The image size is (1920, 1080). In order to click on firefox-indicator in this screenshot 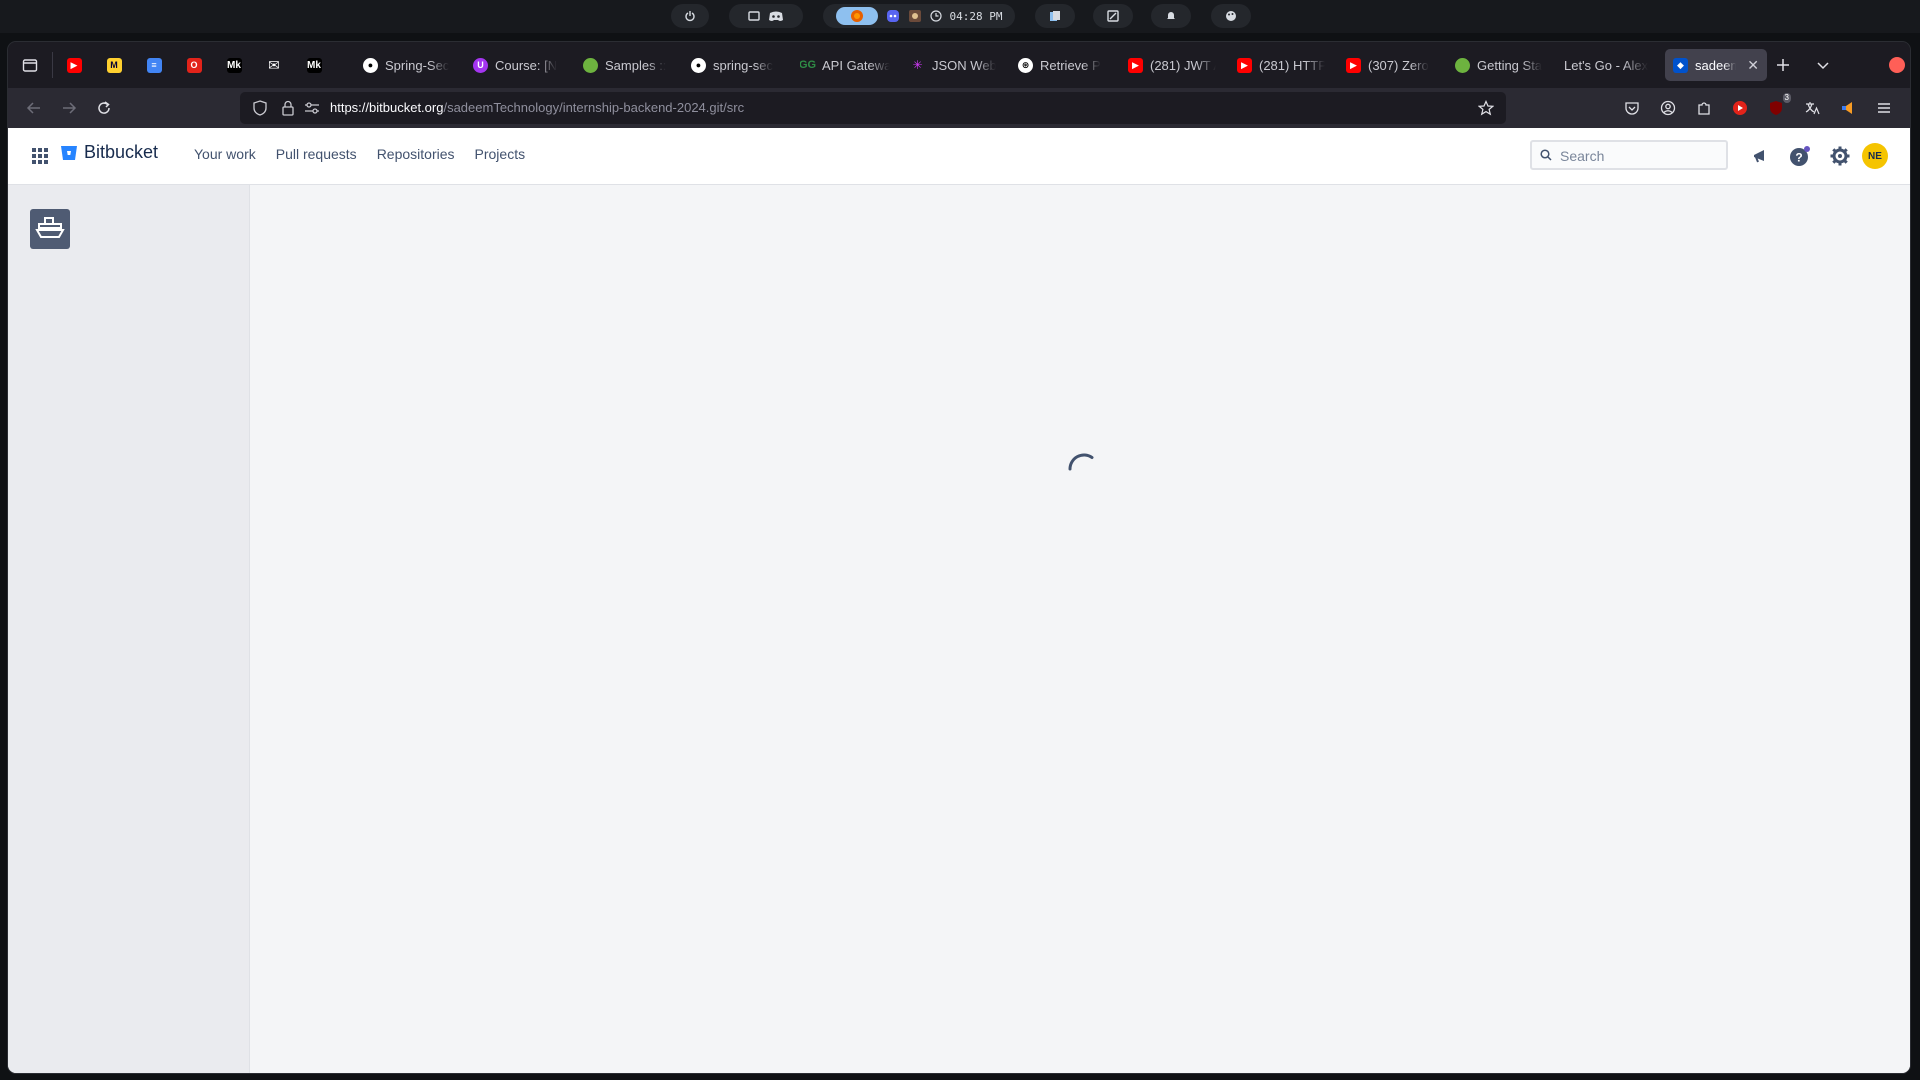, I will do `click(856, 16)`.